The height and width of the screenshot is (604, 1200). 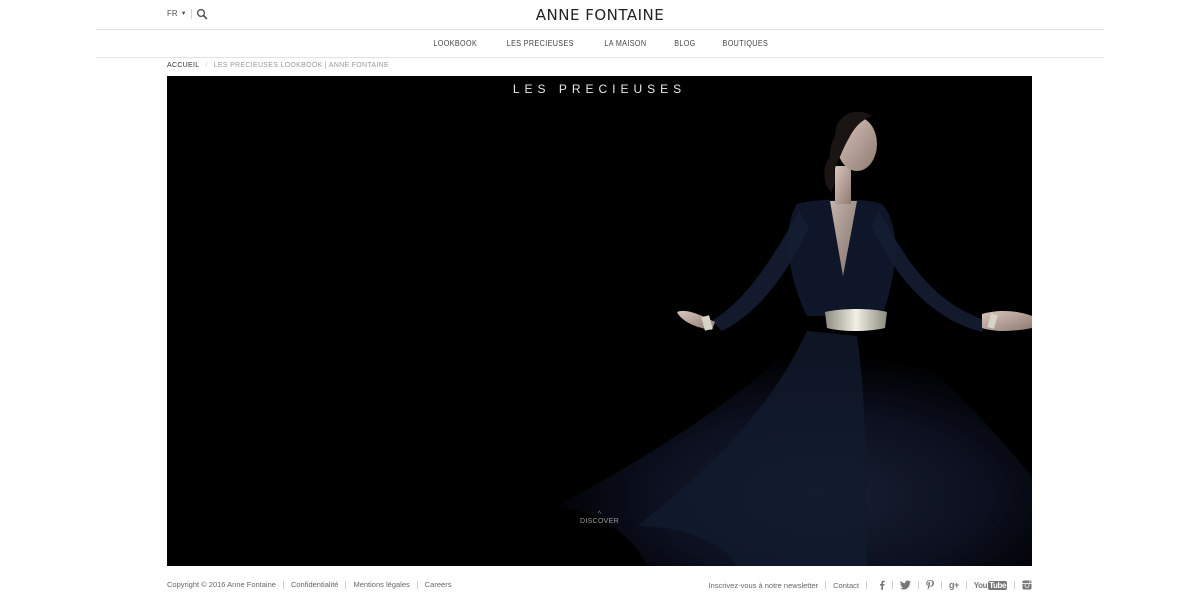 What do you see at coordinates (599, 89) in the screenshot?
I see `hero-title: LES PRECIEUSES` at bounding box center [599, 89].